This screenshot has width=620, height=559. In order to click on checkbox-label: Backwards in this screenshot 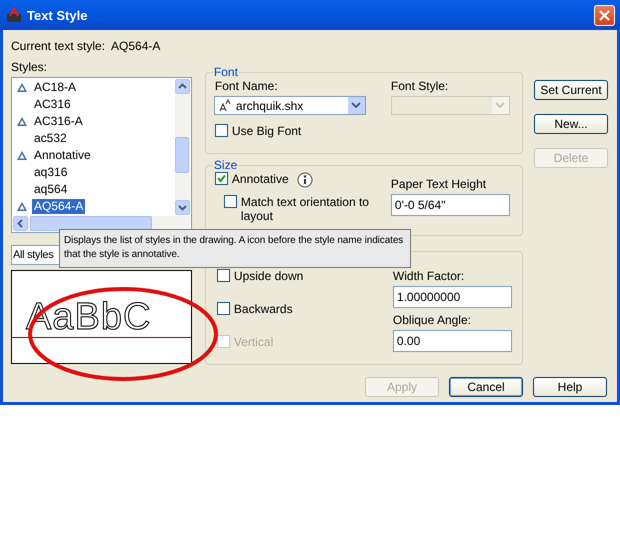, I will do `click(263, 309)`.